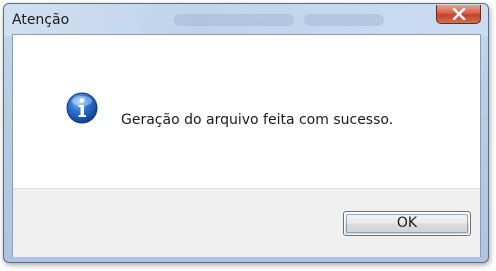  What do you see at coordinates (82, 108) in the screenshot?
I see `info-icon` at bounding box center [82, 108].